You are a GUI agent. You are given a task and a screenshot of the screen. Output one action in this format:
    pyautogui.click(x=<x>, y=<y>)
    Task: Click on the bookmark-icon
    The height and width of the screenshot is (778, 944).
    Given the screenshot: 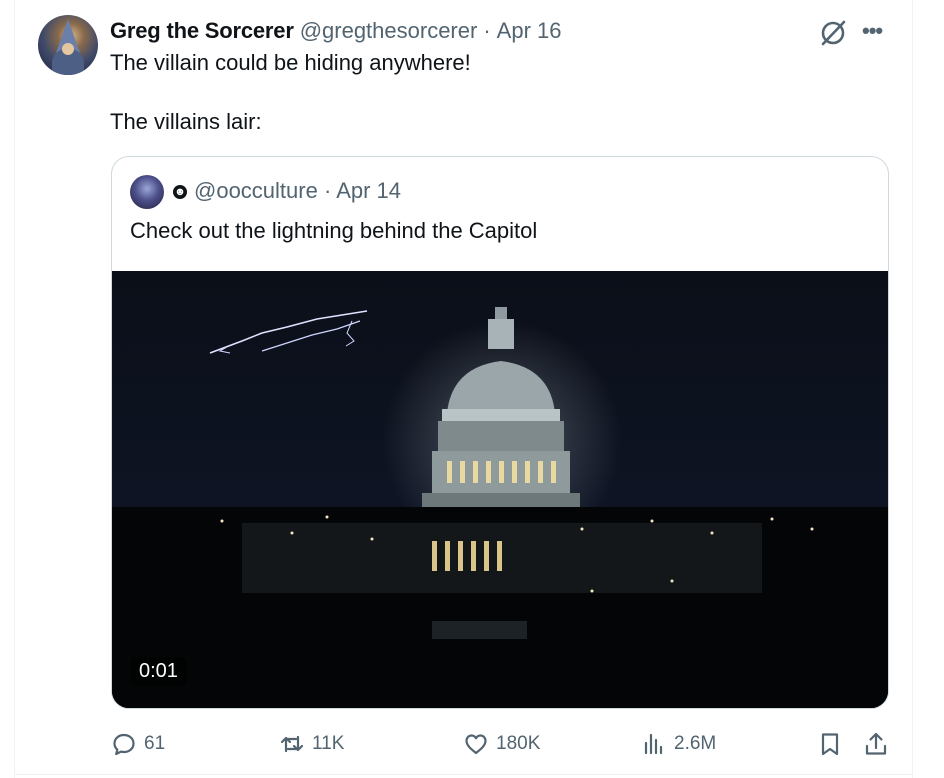 What is the action you would take?
    pyautogui.click(x=830, y=744)
    